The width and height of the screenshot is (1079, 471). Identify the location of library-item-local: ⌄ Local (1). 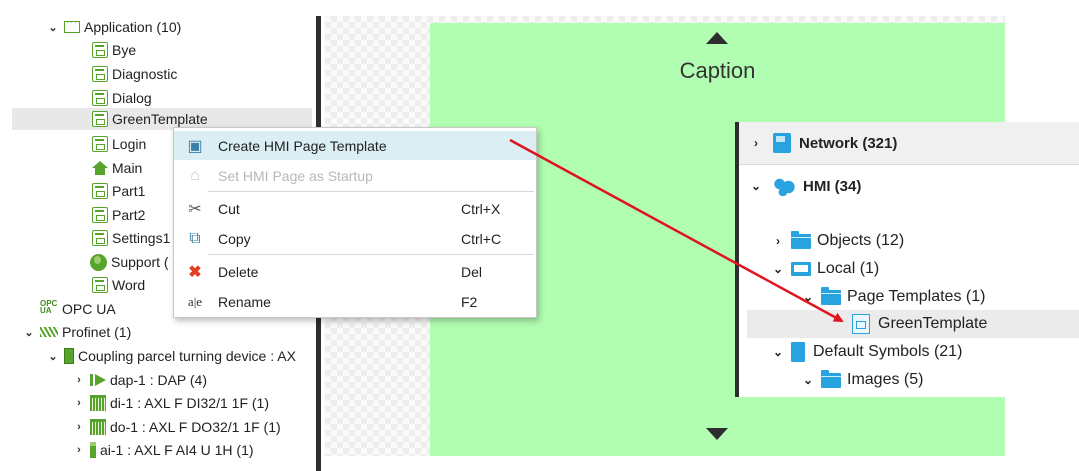
(825, 269).